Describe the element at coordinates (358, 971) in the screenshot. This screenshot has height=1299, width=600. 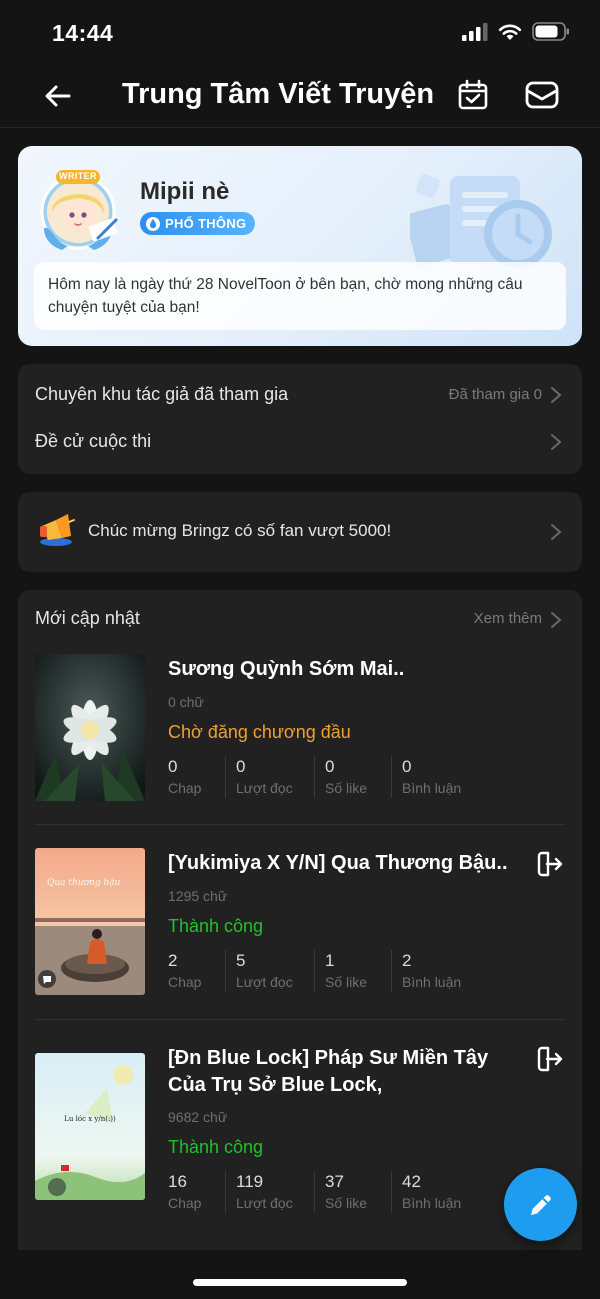
I see `stat-likes: 1 Số like` at that location.